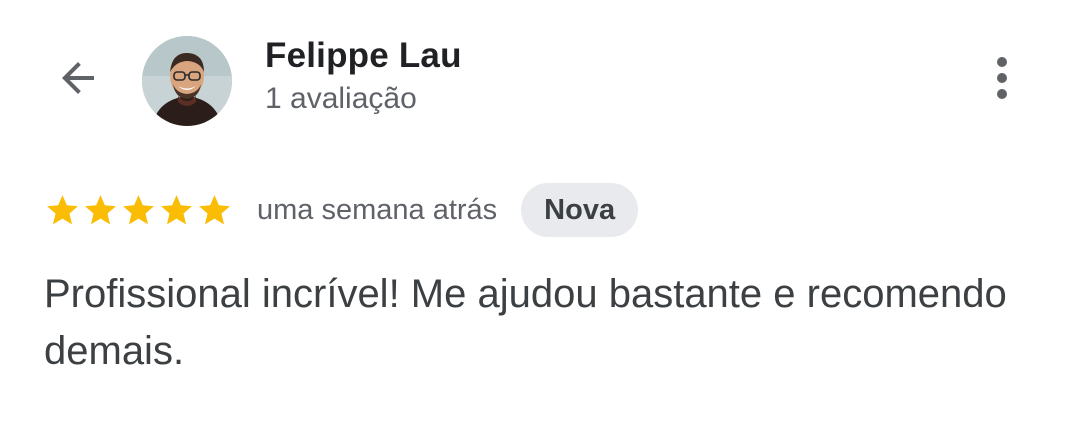 The width and height of the screenshot is (1079, 434). I want to click on more-vert-icon, so click(1002, 80).